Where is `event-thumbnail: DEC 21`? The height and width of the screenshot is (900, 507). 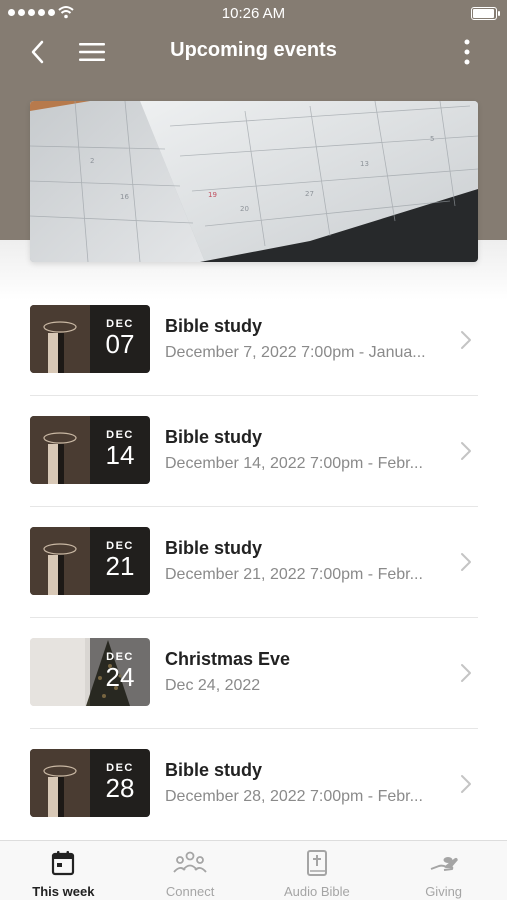
event-thumbnail: DEC 21 is located at coordinates (90, 561).